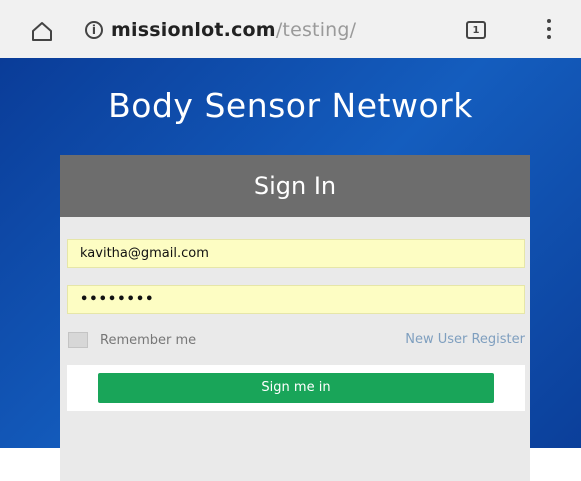 This screenshot has height=481, width=581. Describe the element at coordinates (316, 30) in the screenshot. I see `url-path: /testing/` at that location.